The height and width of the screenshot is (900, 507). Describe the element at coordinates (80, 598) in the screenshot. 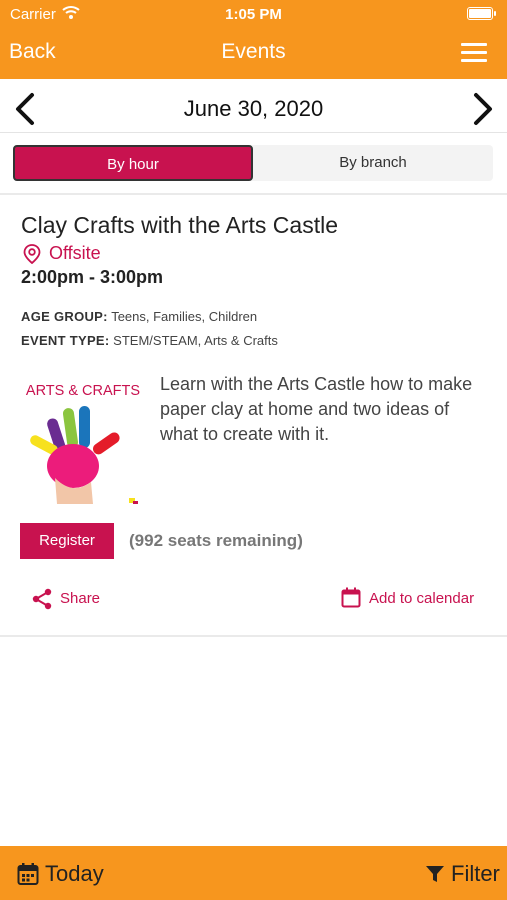

I see `share-button: Share` at that location.